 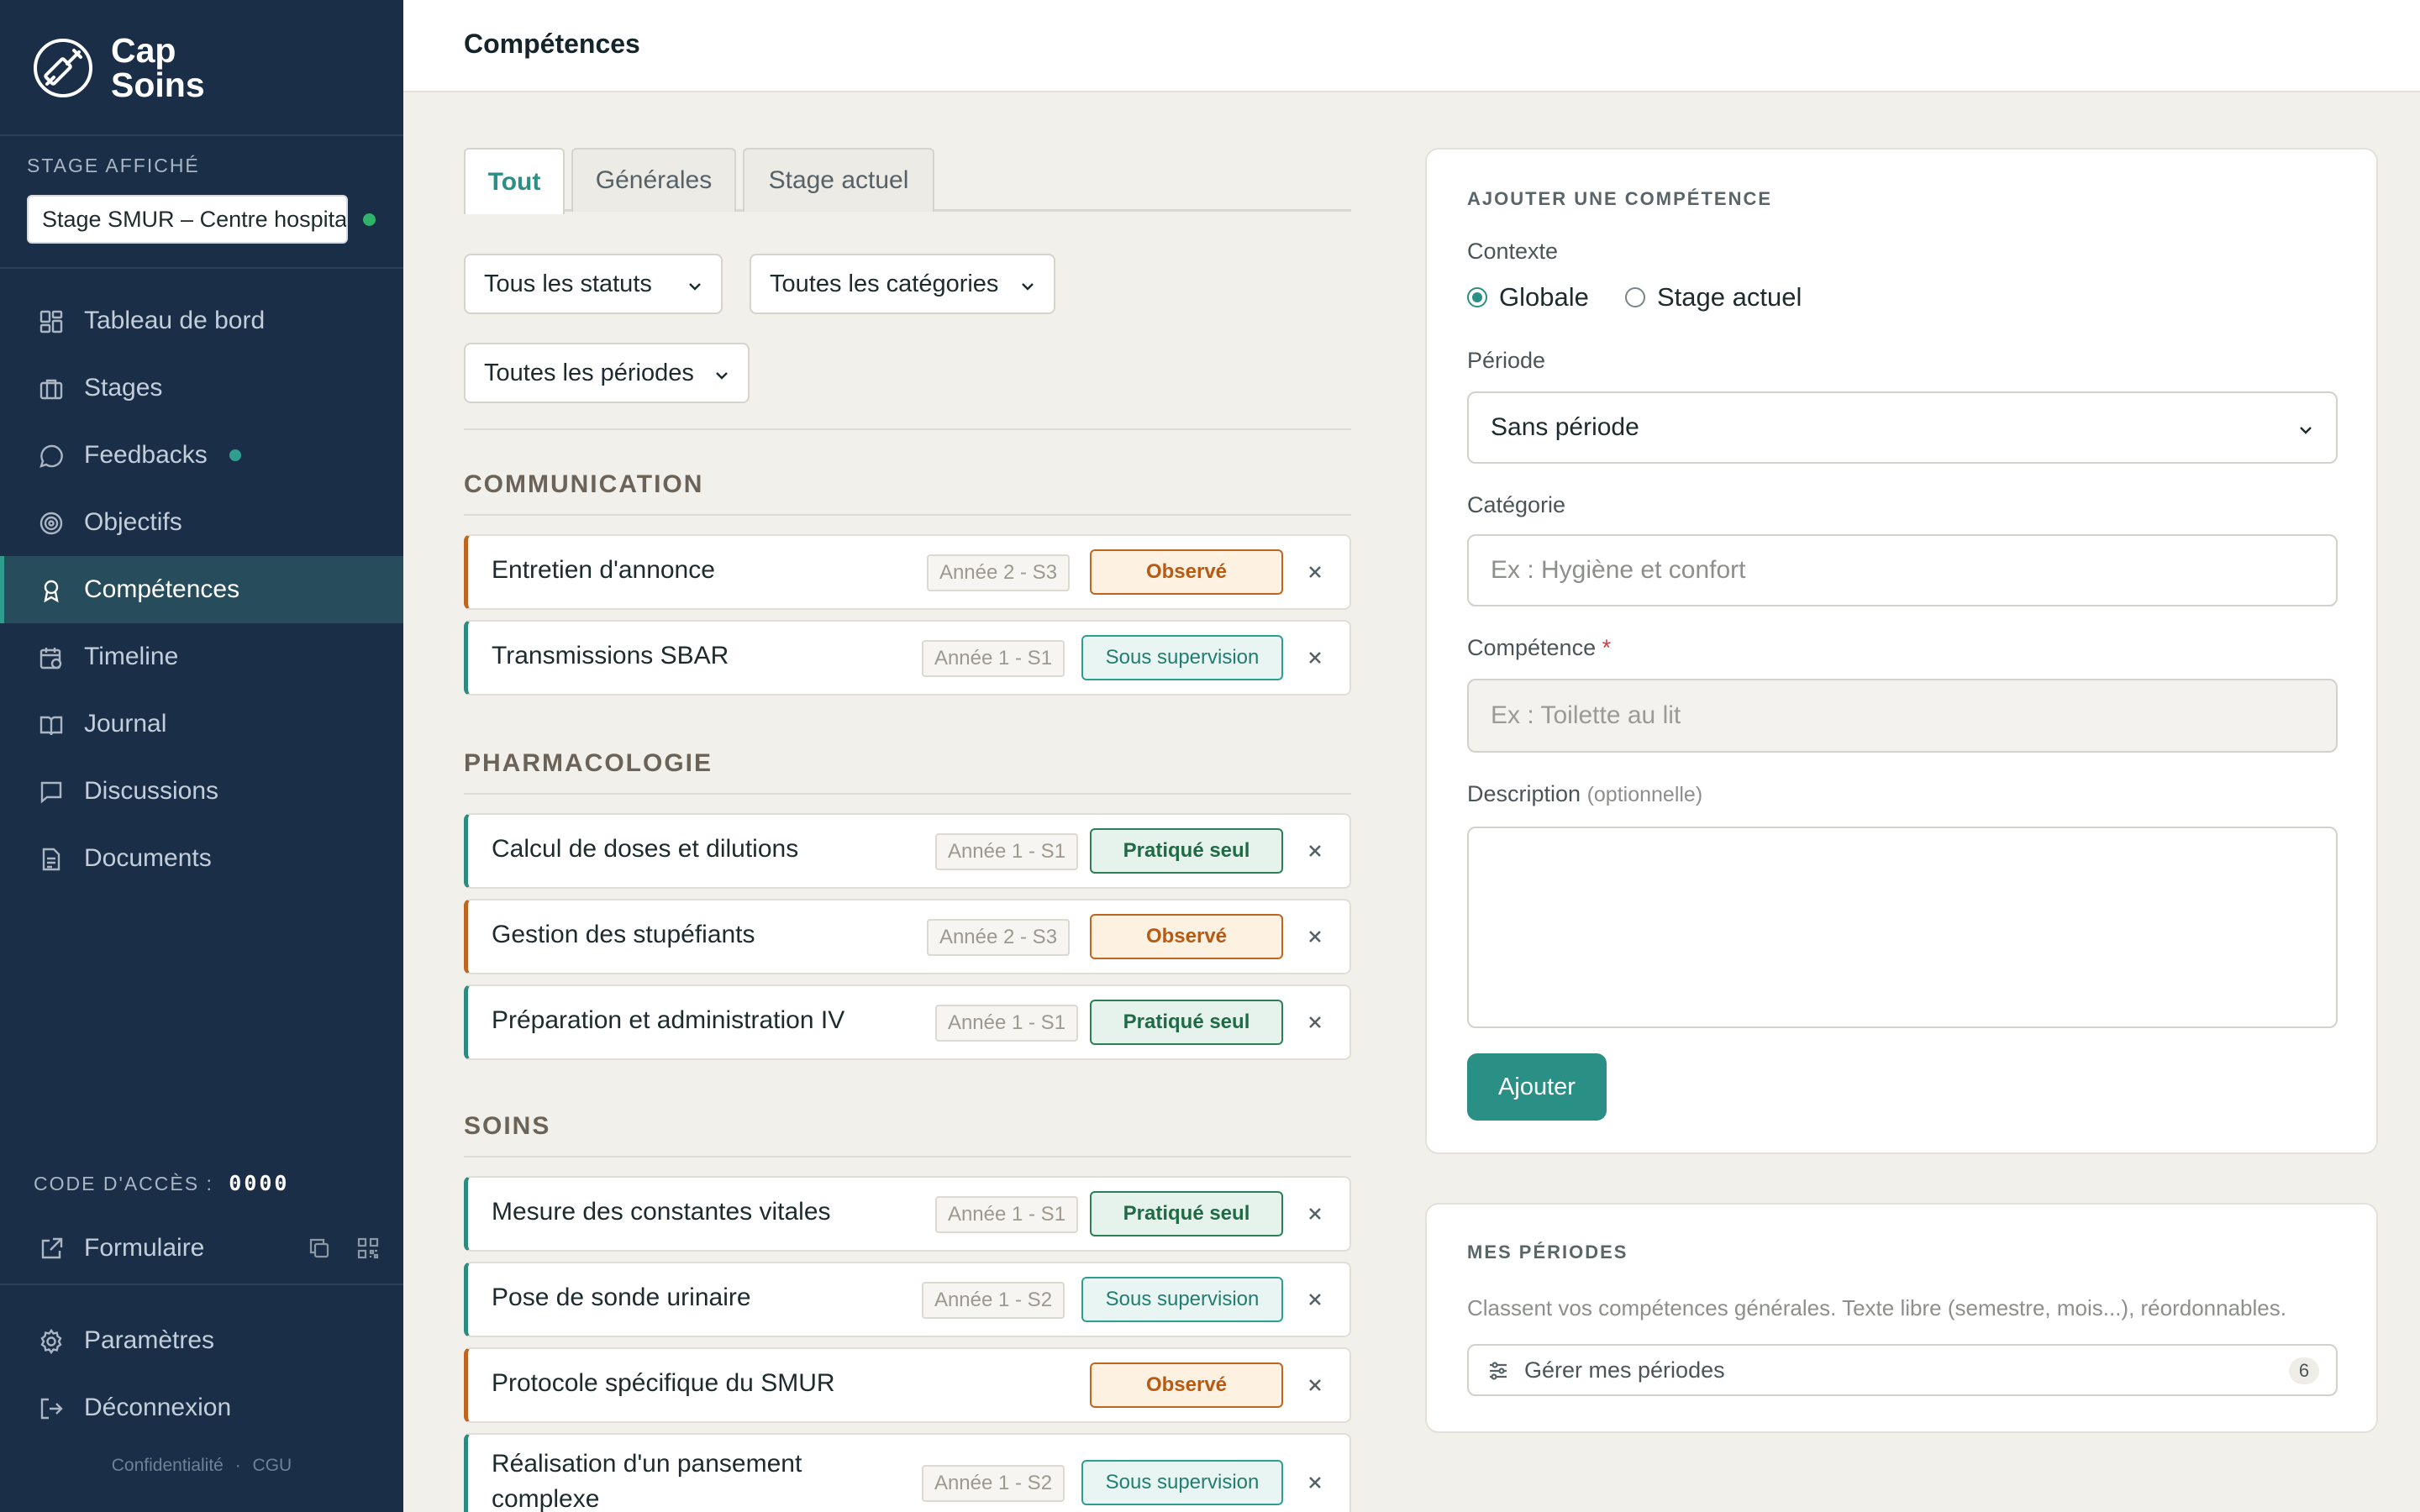 I want to click on card-title: AJOUTER UNE COMPÉTENCE, so click(x=1620, y=198).